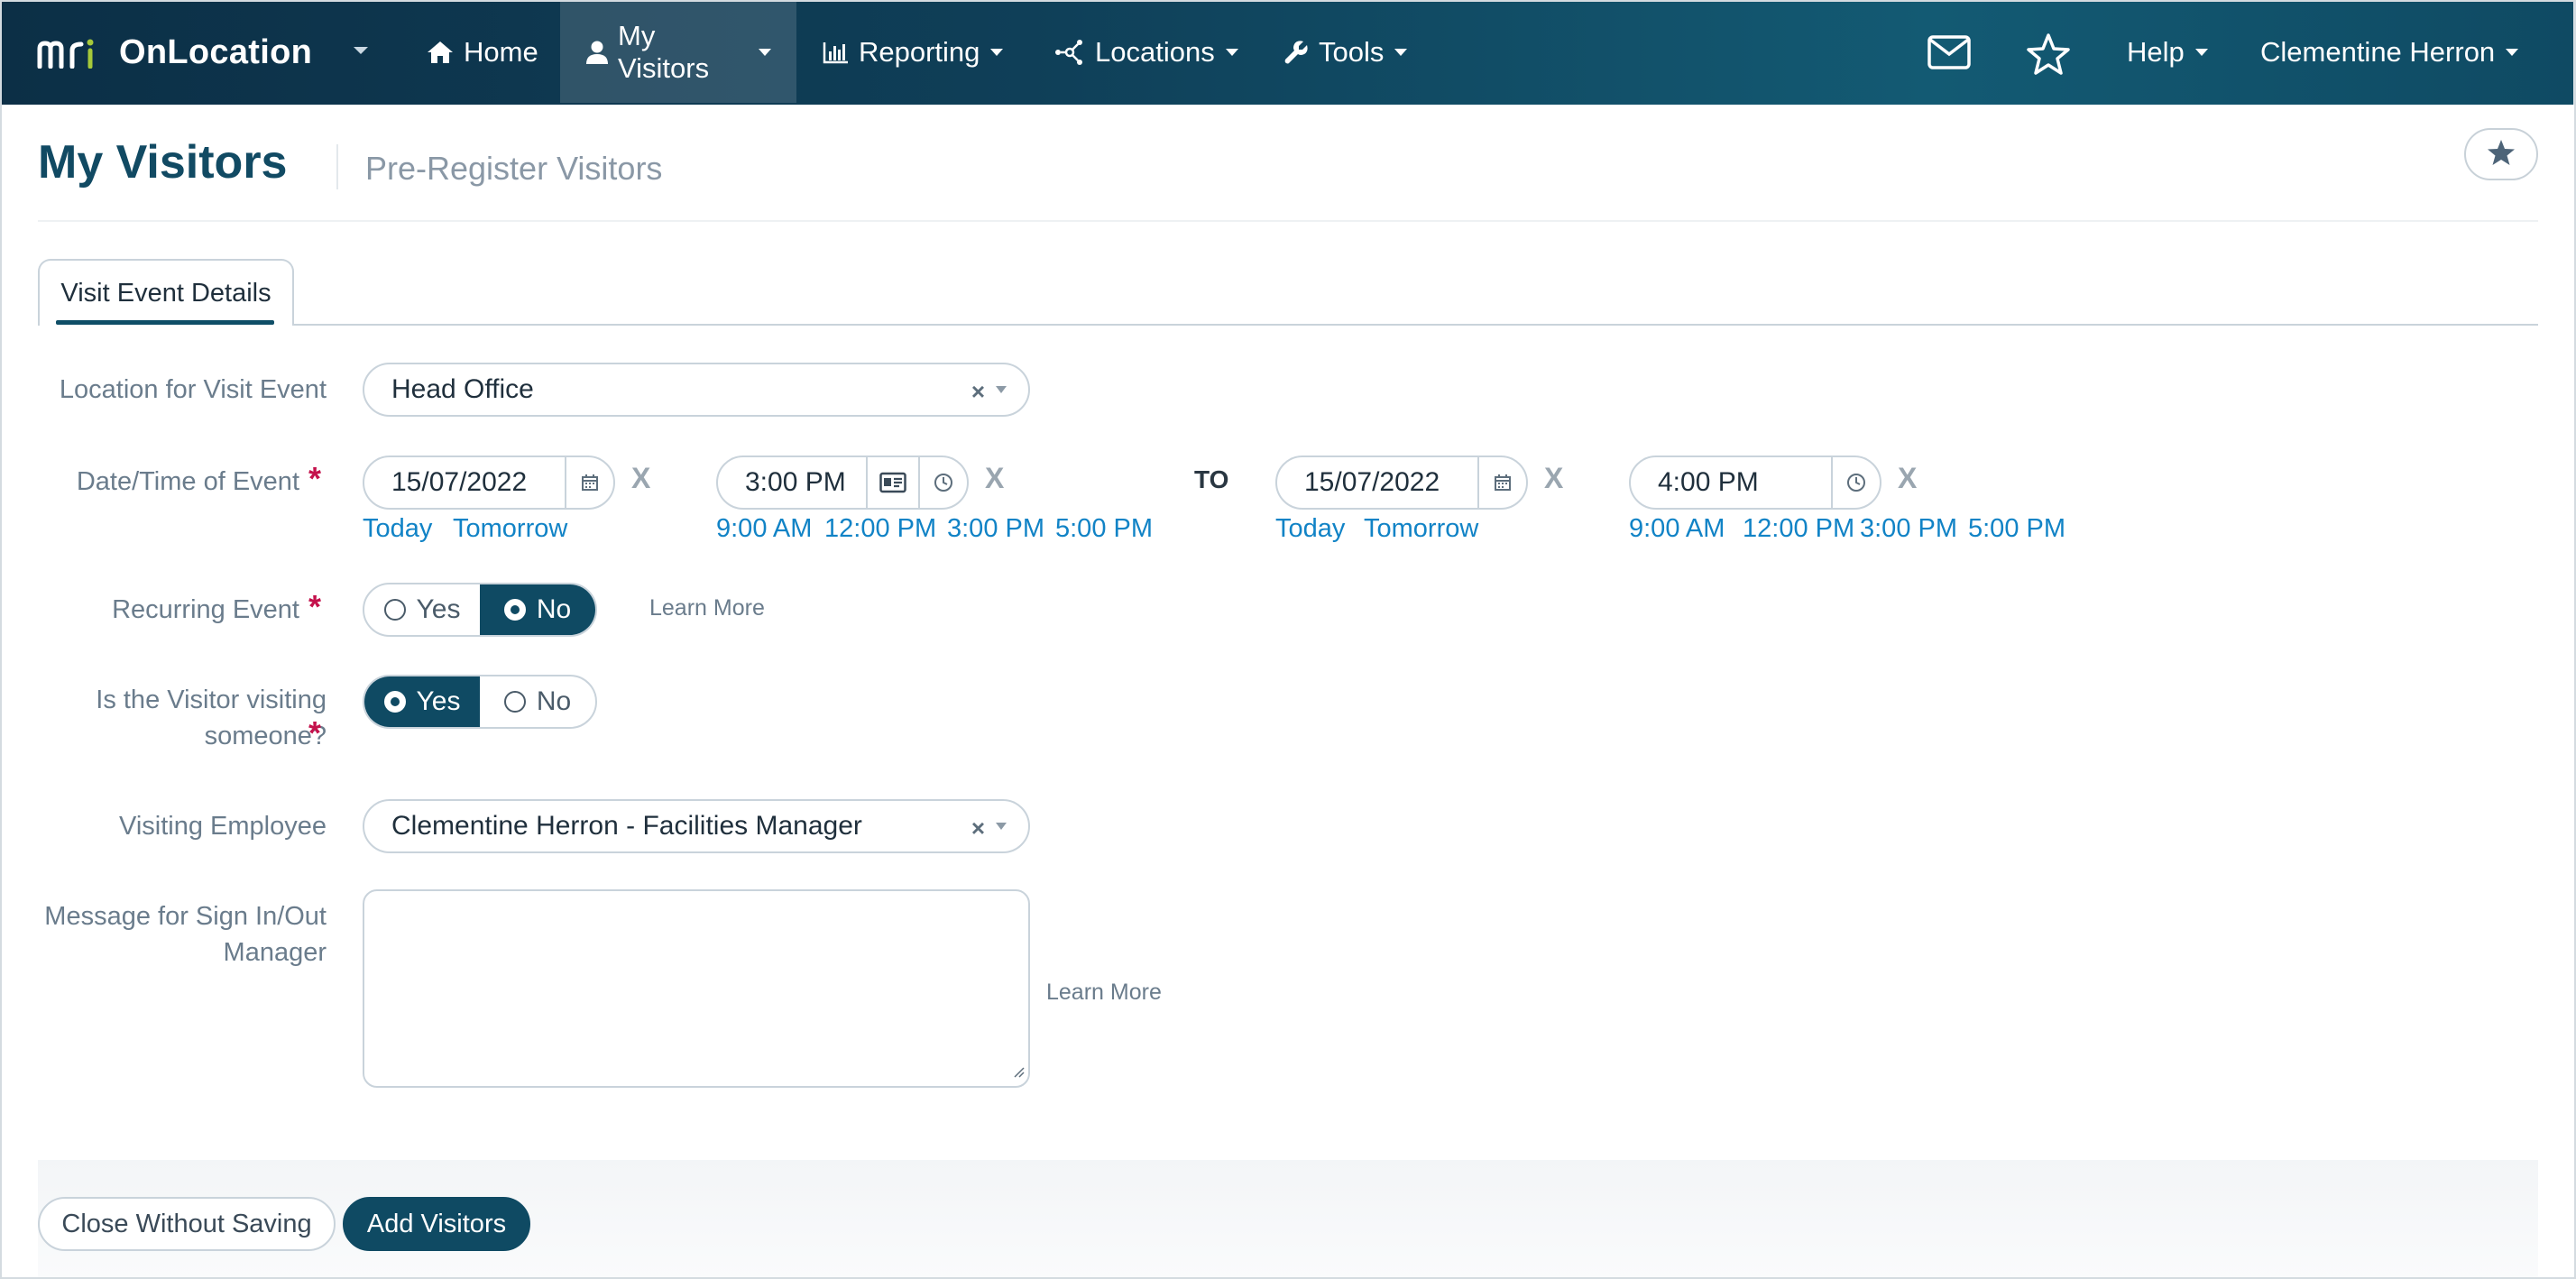 Image resolution: width=2576 pixels, height=1279 pixels. What do you see at coordinates (489, 483) in the screenshot?
I see `start-date-input: 15/07/2022` at bounding box center [489, 483].